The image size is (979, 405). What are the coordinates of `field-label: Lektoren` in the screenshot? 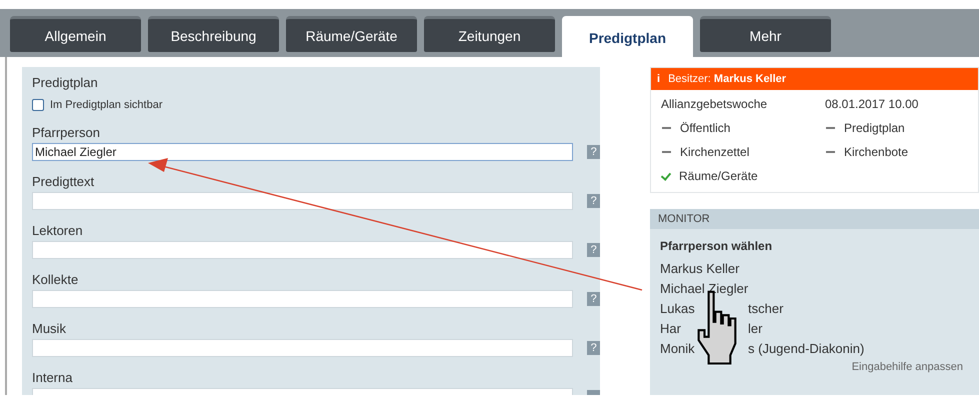 It's located at (58, 230).